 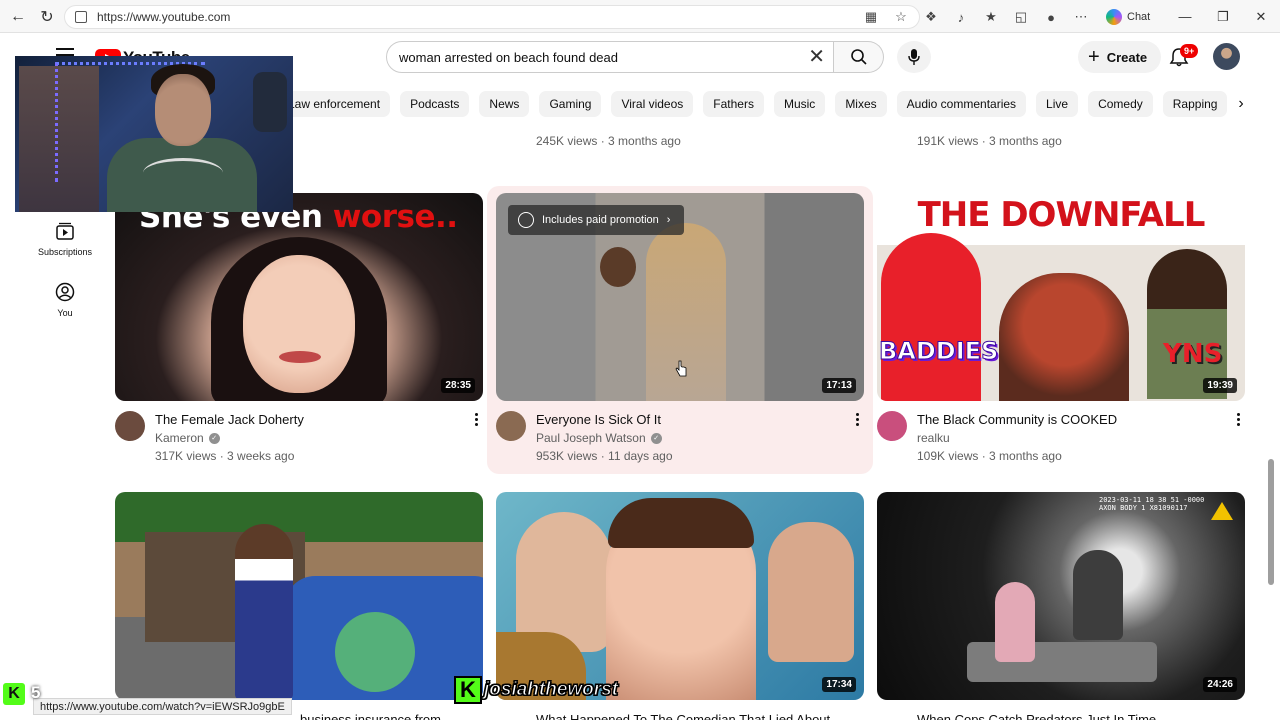 What do you see at coordinates (492, 17) in the screenshot?
I see `address-bar: https://www.youtube.com` at bounding box center [492, 17].